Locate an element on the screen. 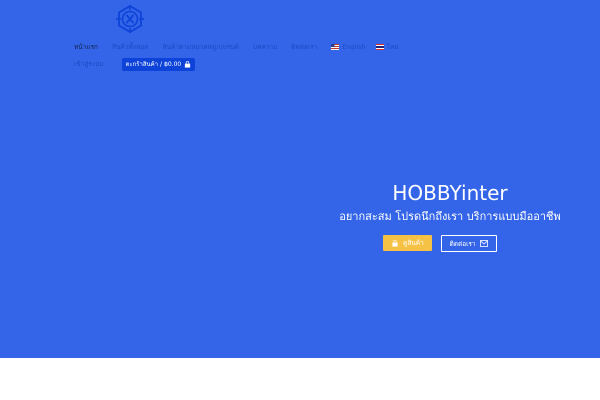 The width and height of the screenshot is (600, 400). language-thai: ไทย is located at coordinates (387, 47).